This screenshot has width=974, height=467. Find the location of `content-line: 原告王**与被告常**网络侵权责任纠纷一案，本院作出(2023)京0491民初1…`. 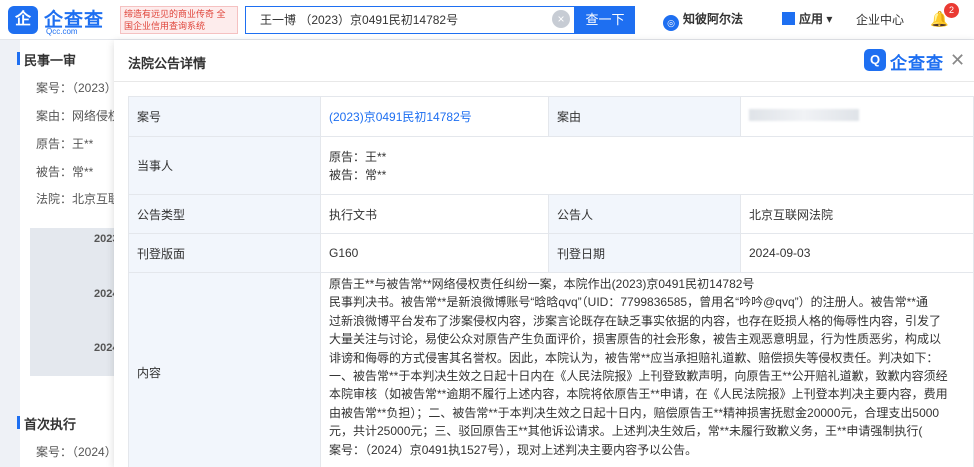

content-line: 原告王**与被告常**网络侵权责任纠纷一案，本院作出(2023)京0491民初1… is located at coordinates (542, 284).